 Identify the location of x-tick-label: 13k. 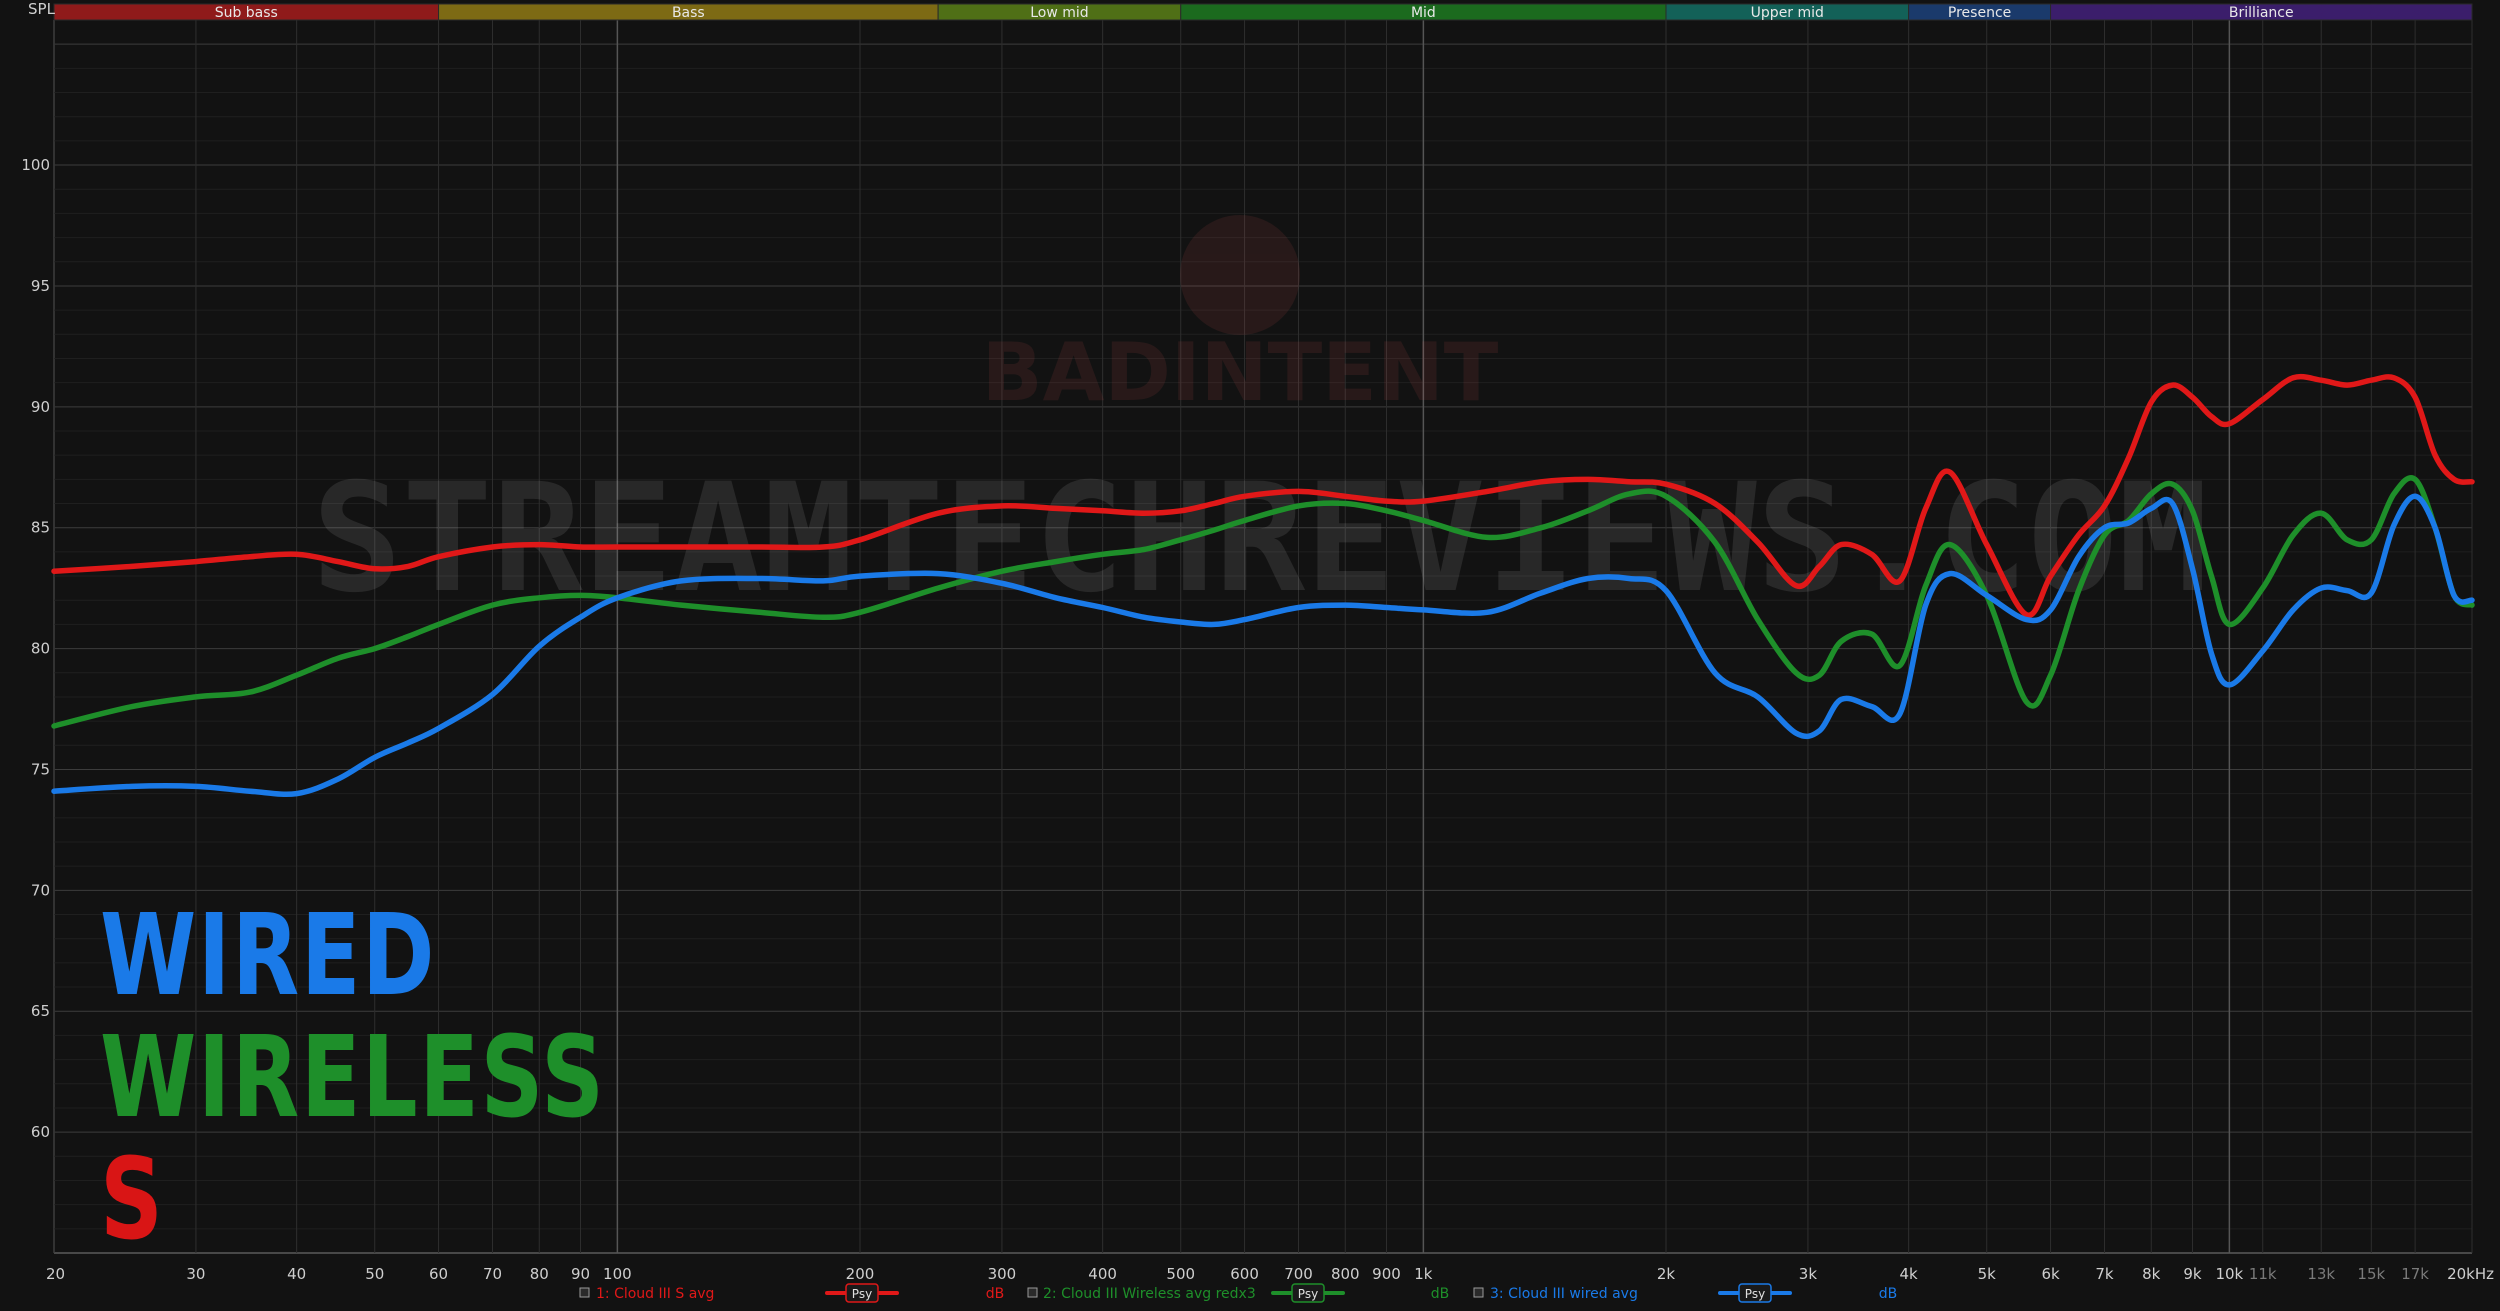
(2321, 1274).